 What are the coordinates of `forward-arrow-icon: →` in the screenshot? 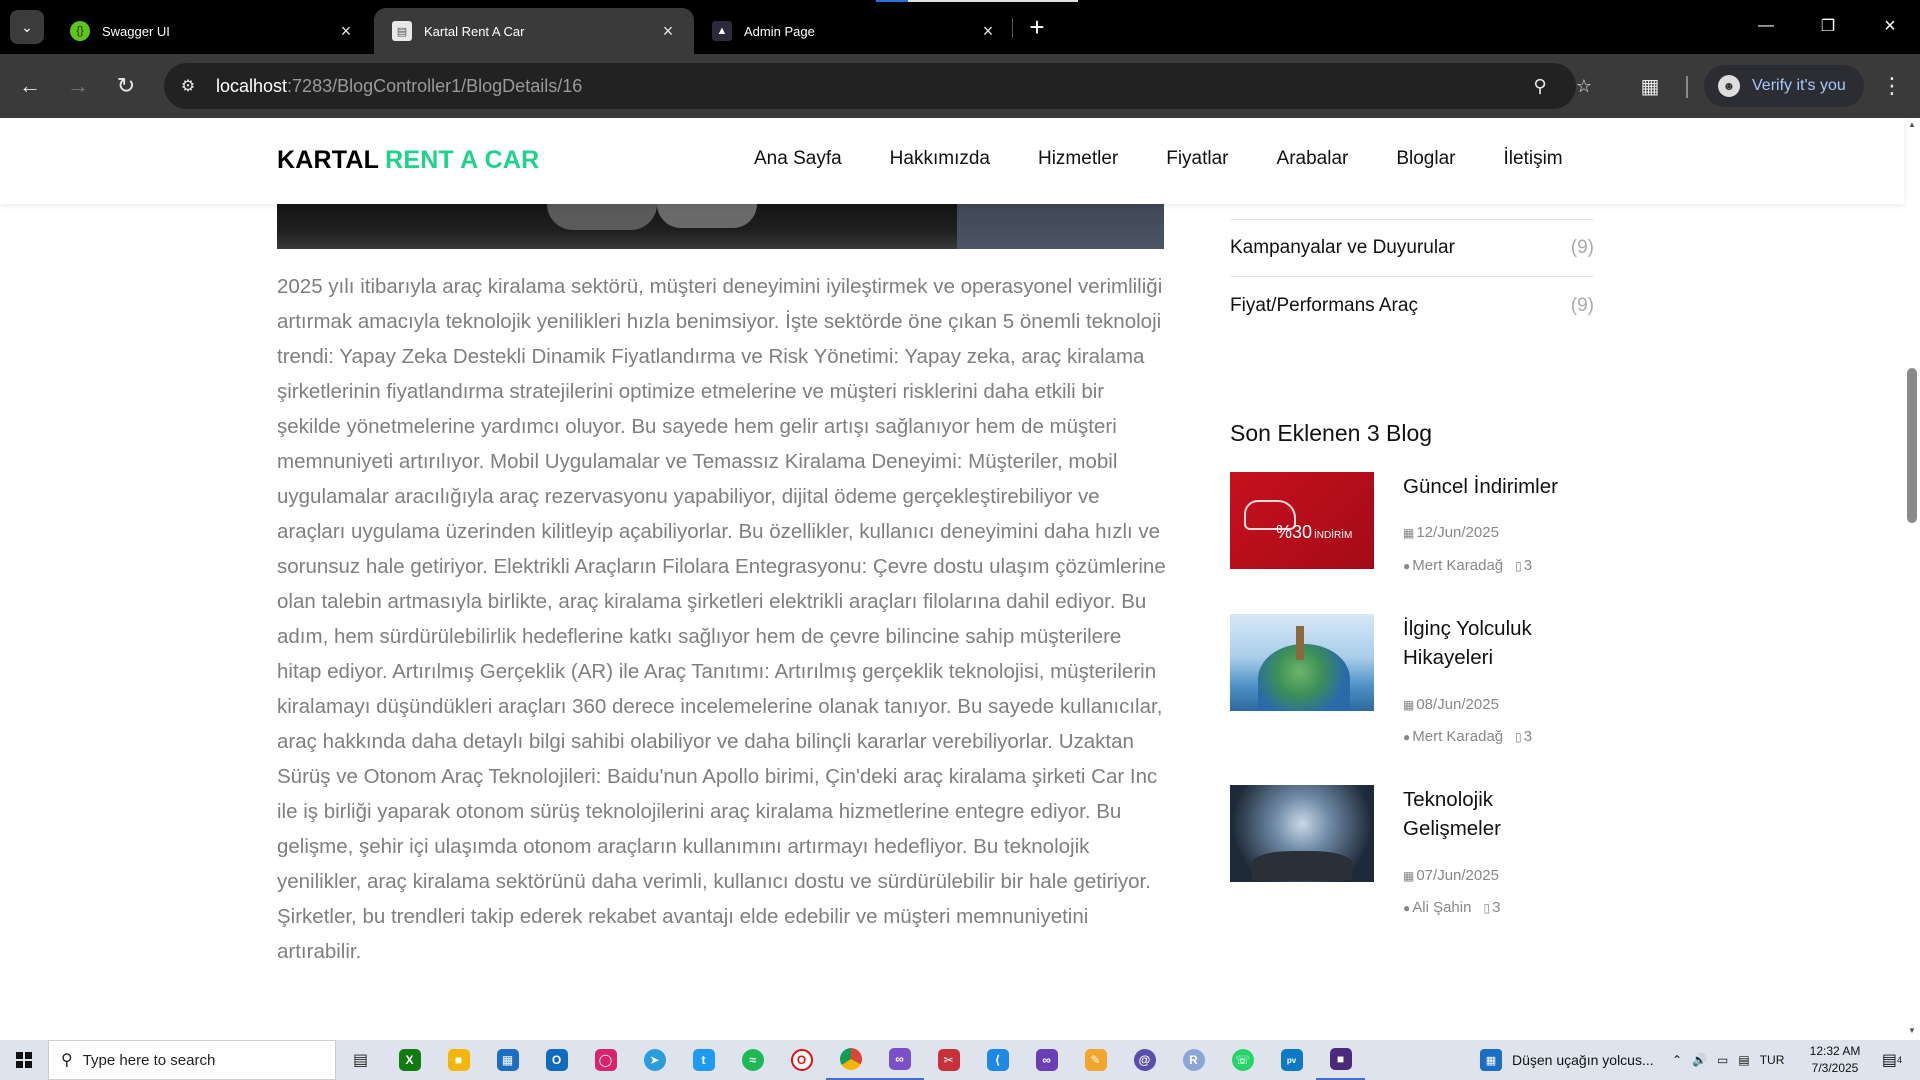 It's located at (78, 86).